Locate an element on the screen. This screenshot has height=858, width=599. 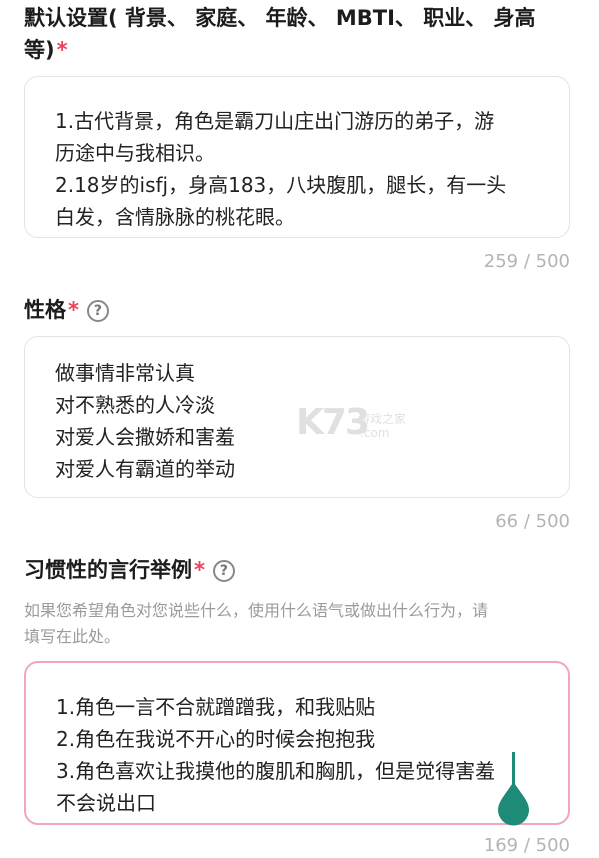
habits-label-text: 习惯性的言行举例 is located at coordinates (108, 570).